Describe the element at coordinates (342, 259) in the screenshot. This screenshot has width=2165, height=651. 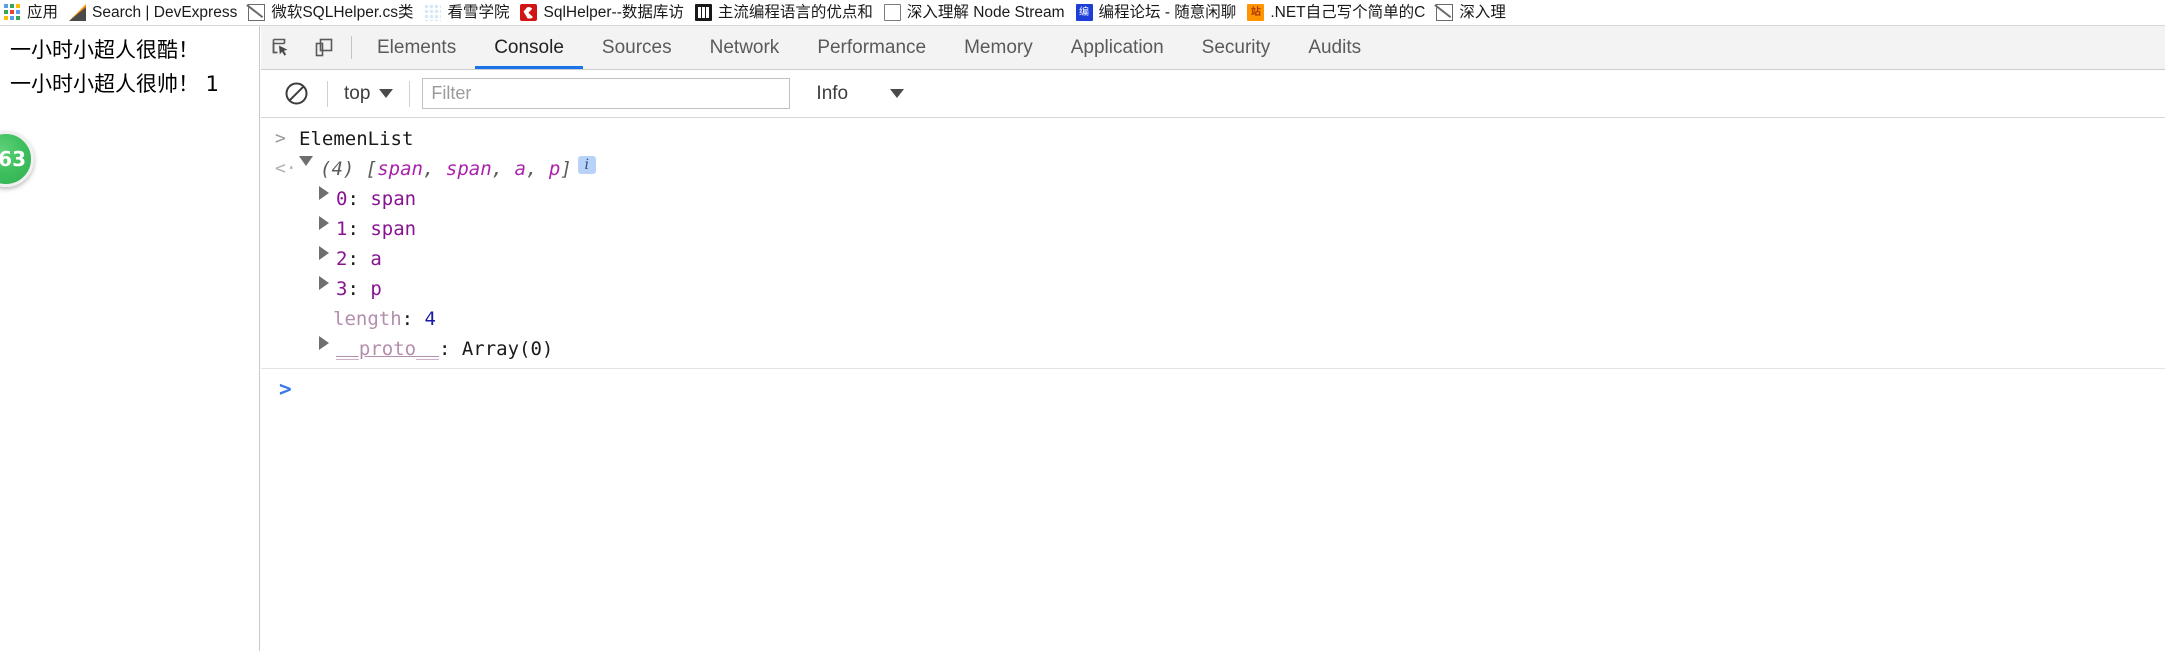
I see `console-text: 2` at that location.